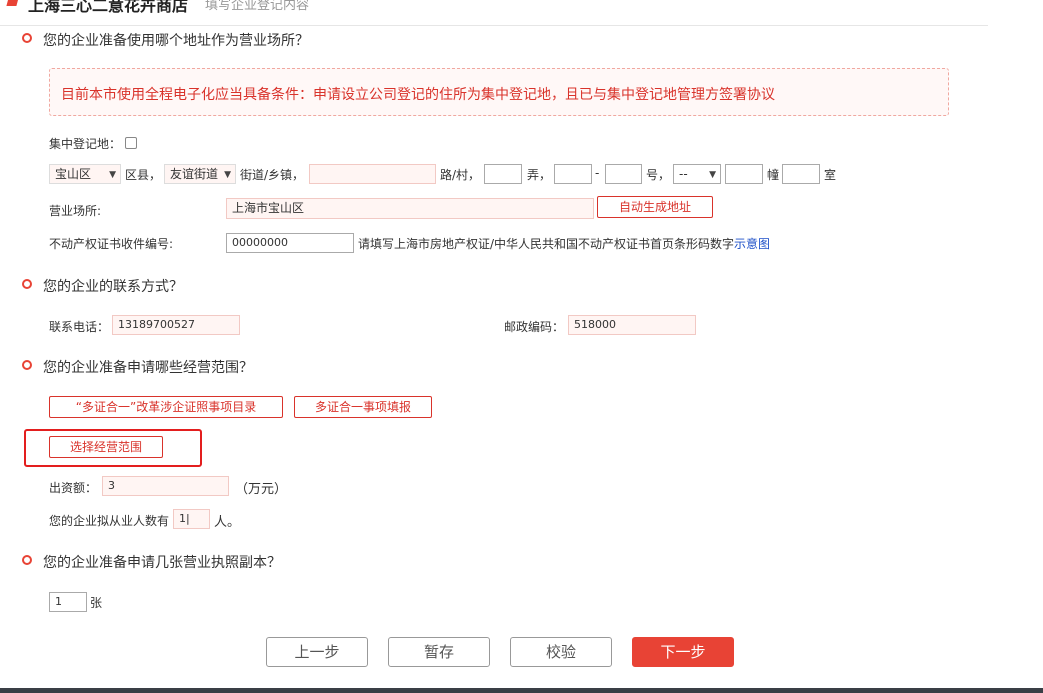 This screenshot has width=1043, height=693. Describe the element at coordinates (165, 486) in the screenshot. I see `capital-input: 3` at that location.